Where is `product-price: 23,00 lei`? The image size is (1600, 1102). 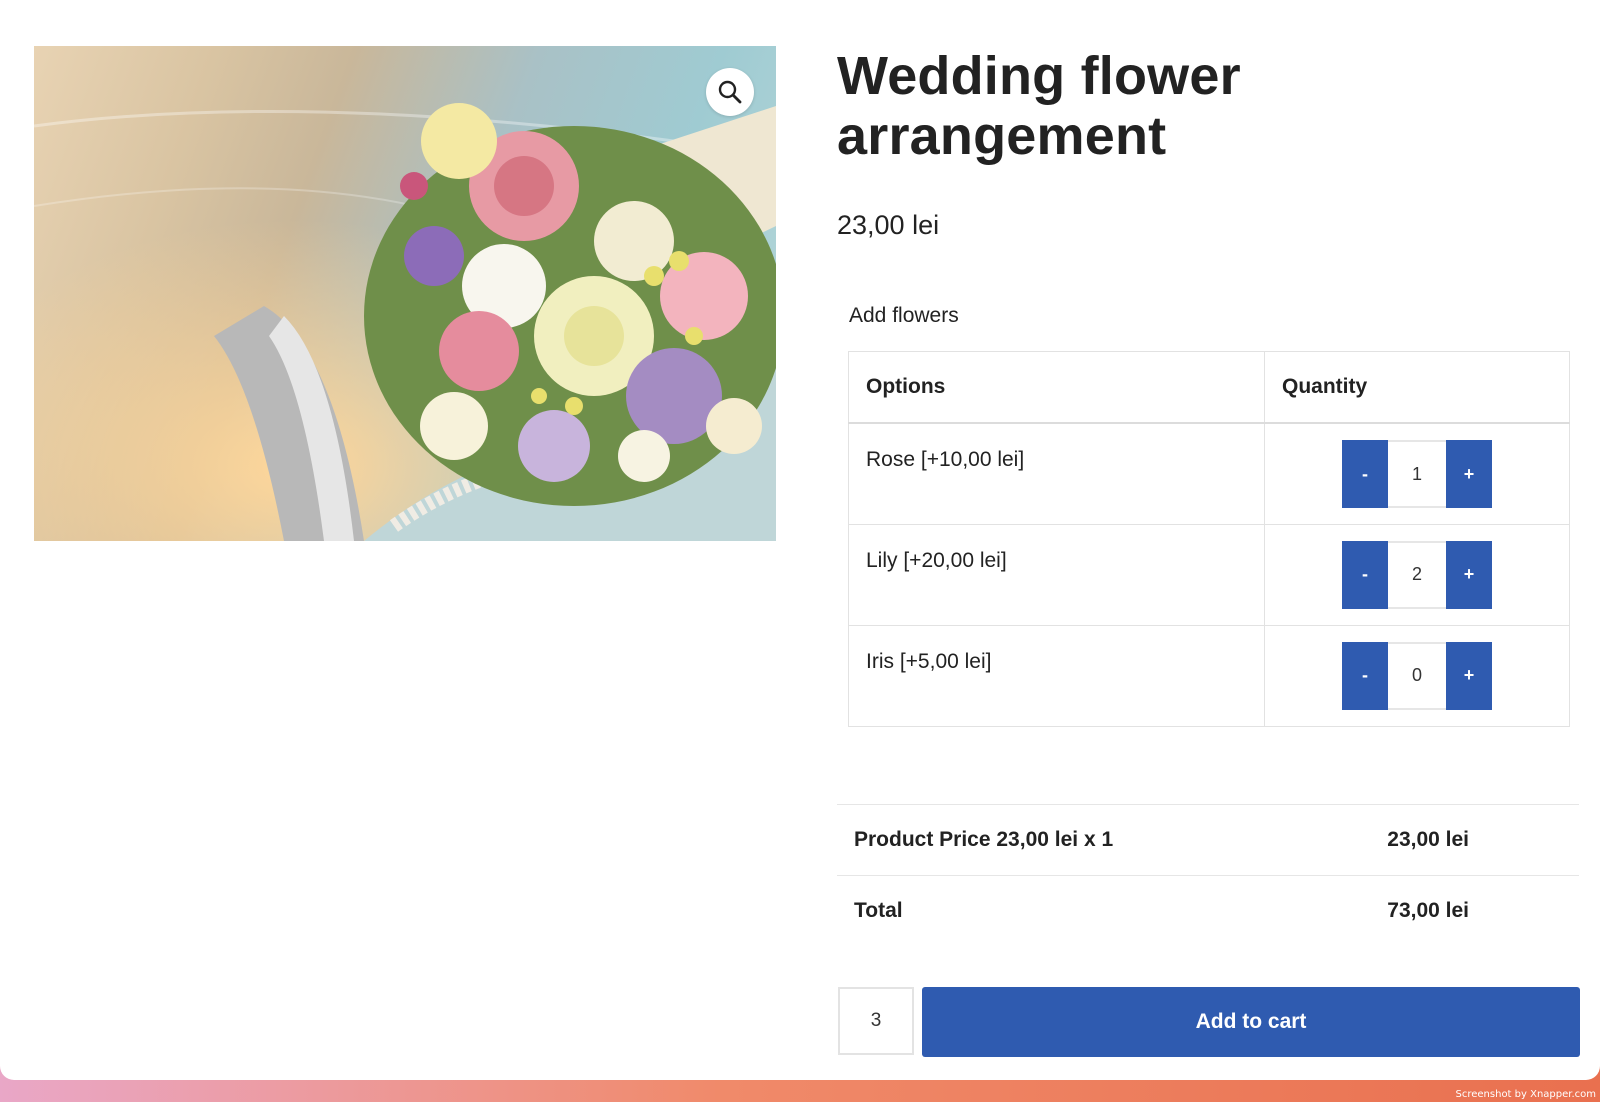
product-price: 23,00 lei is located at coordinates (888, 225).